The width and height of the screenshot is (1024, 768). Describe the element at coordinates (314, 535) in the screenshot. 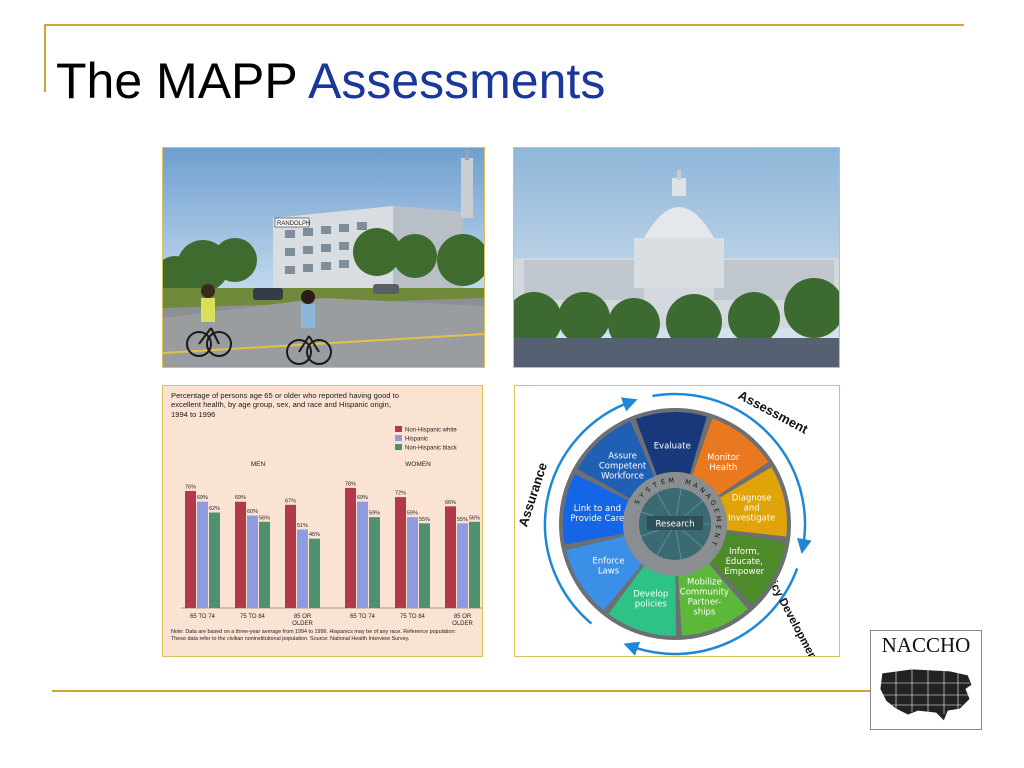

I see `bar-value-label: 45%` at that location.